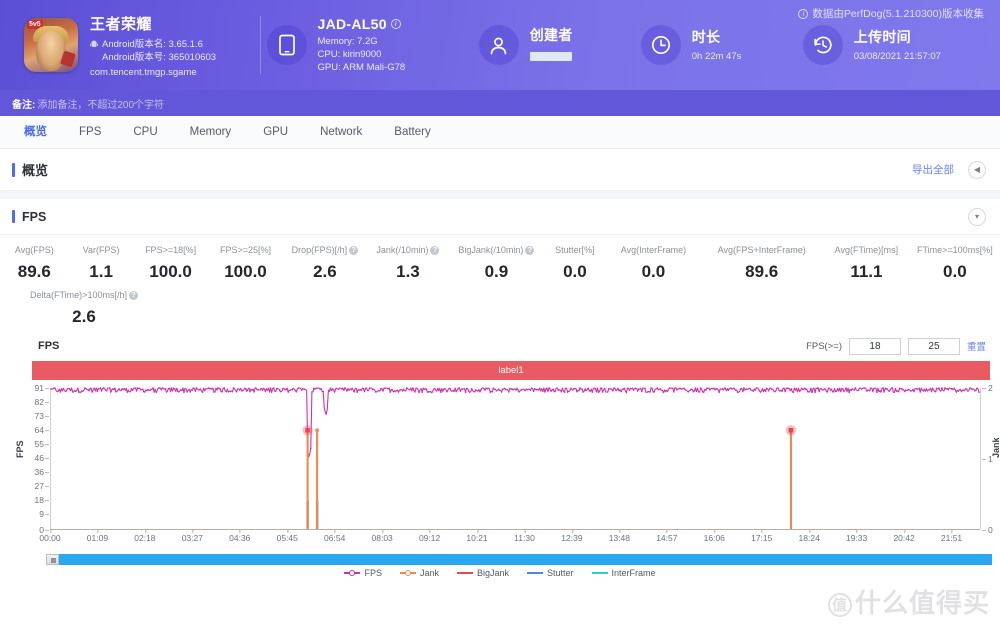 The image size is (1000, 634). What do you see at coordinates (49, 346) in the screenshot?
I see `chart-name: FPS` at bounding box center [49, 346].